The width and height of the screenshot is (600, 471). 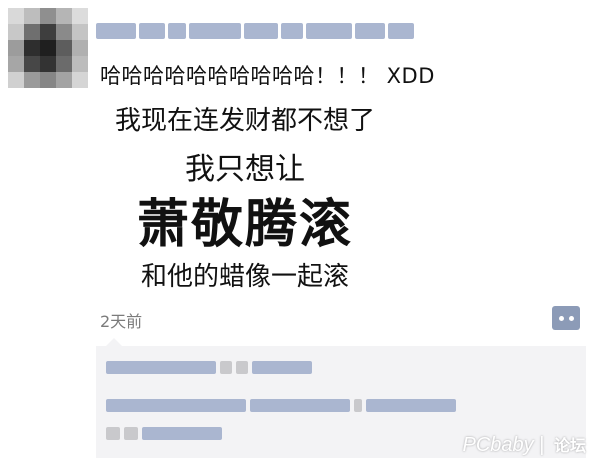 I want to click on like-row-blurred, so click(x=209, y=367).